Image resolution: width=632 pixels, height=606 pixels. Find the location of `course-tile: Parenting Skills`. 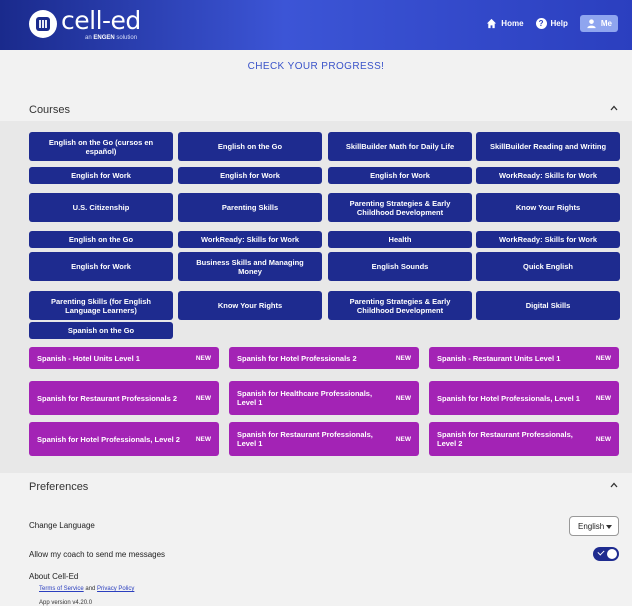

course-tile: Parenting Skills is located at coordinates (250, 207).